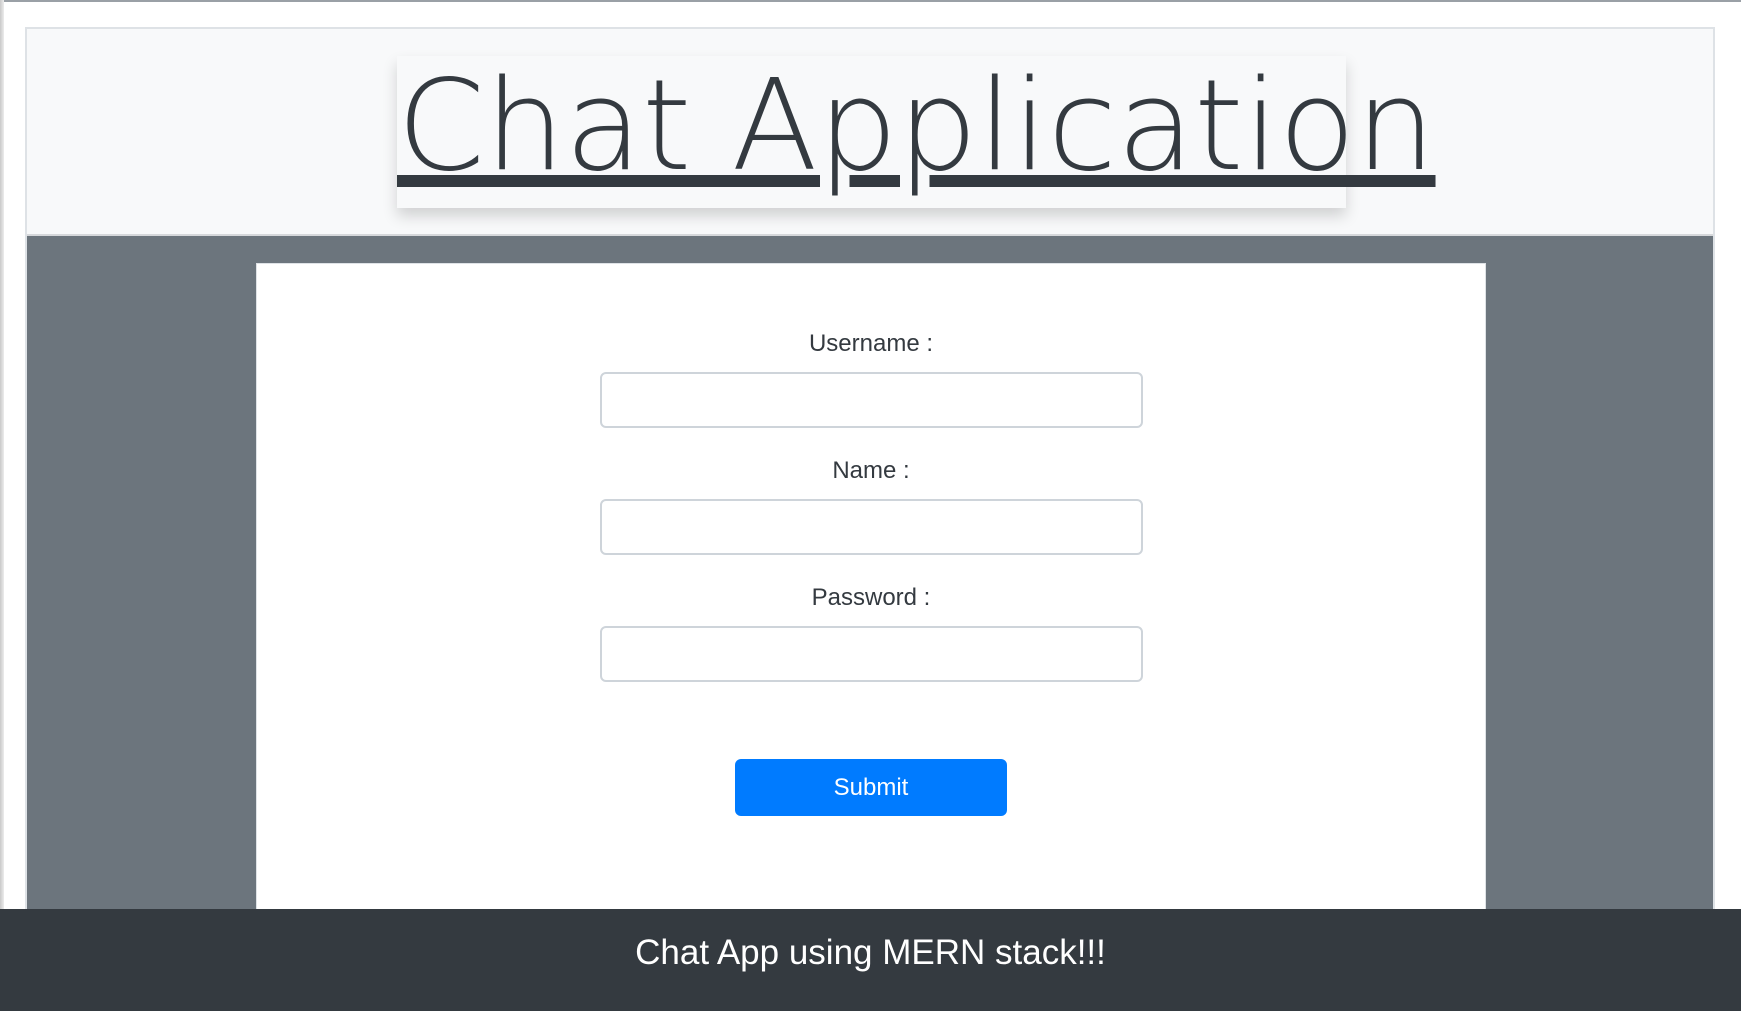  I want to click on footer-text: Chat App using MERN stack!!!, so click(870, 952).